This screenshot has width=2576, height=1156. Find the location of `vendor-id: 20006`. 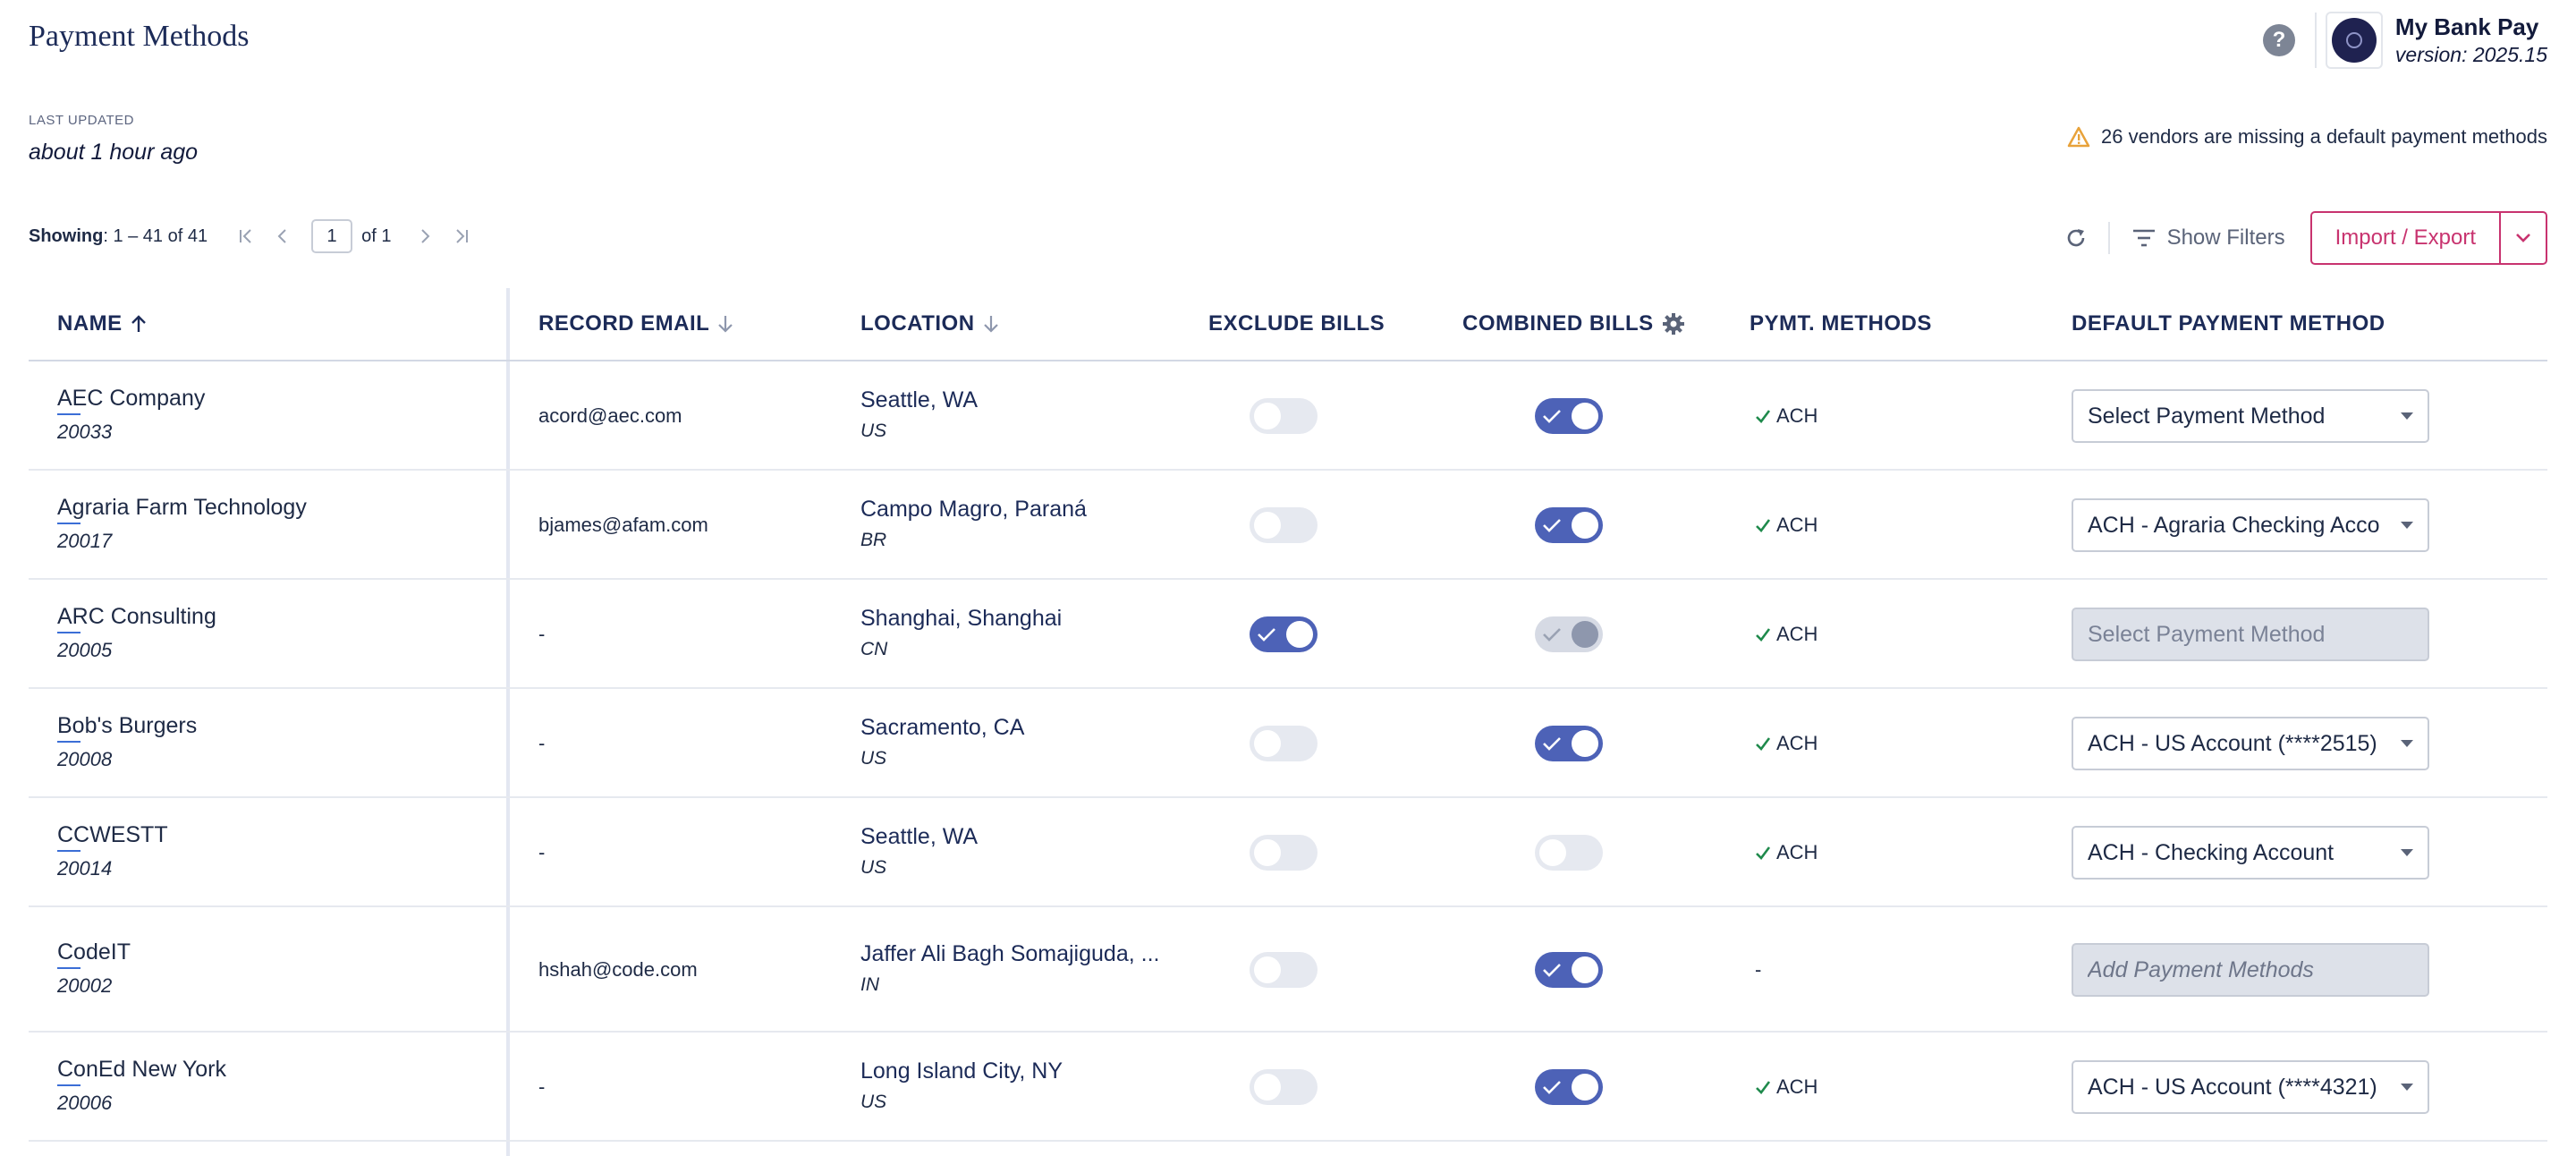

vendor-id: 20006 is located at coordinates (85, 1103).